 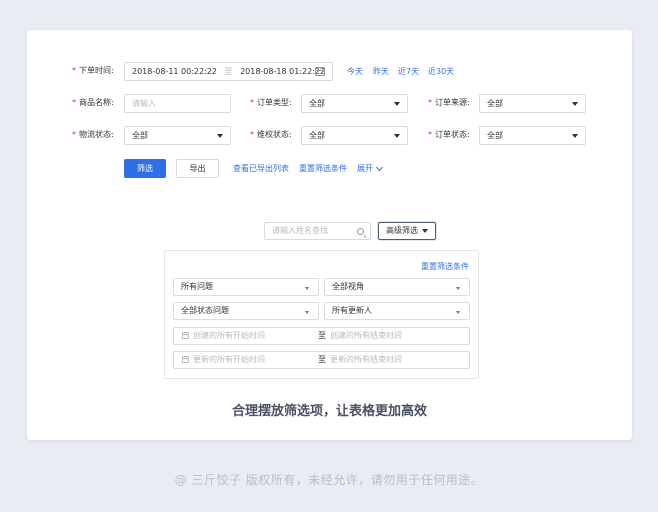 What do you see at coordinates (354, 103) in the screenshot?
I see `order-type-select: 全部` at bounding box center [354, 103].